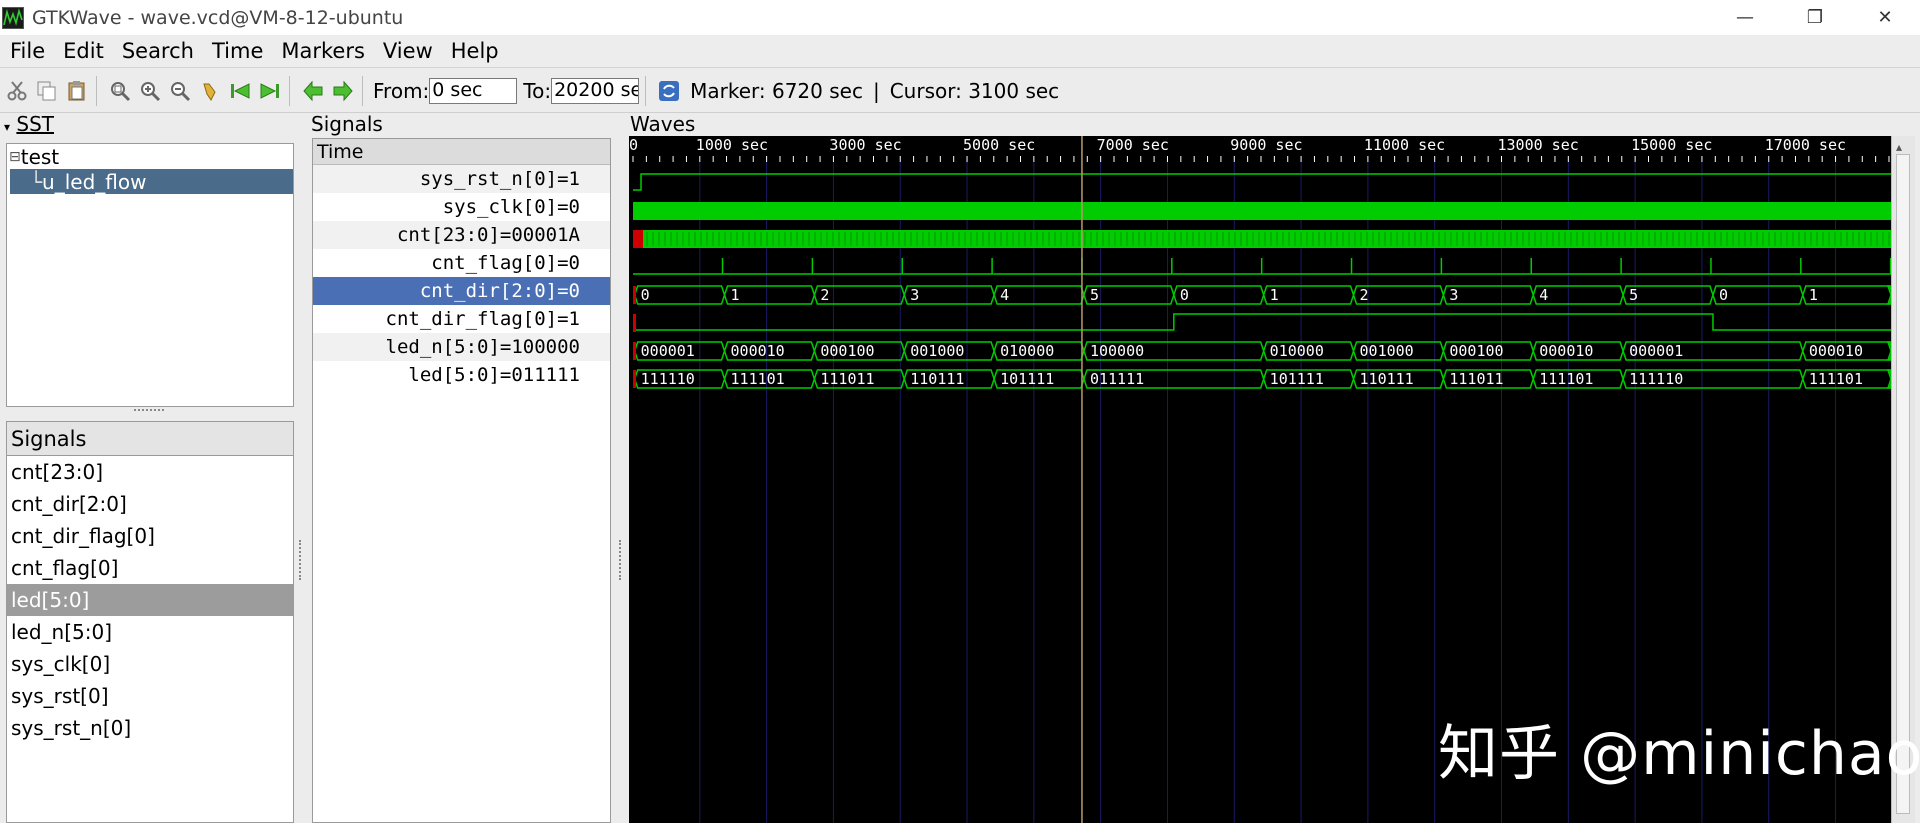 Image resolution: width=1920 pixels, height=823 pixels. What do you see at coordinates (322, 51) in the screenshot?
I see `menu-markers: Markers` at bounding box center [322, 51].